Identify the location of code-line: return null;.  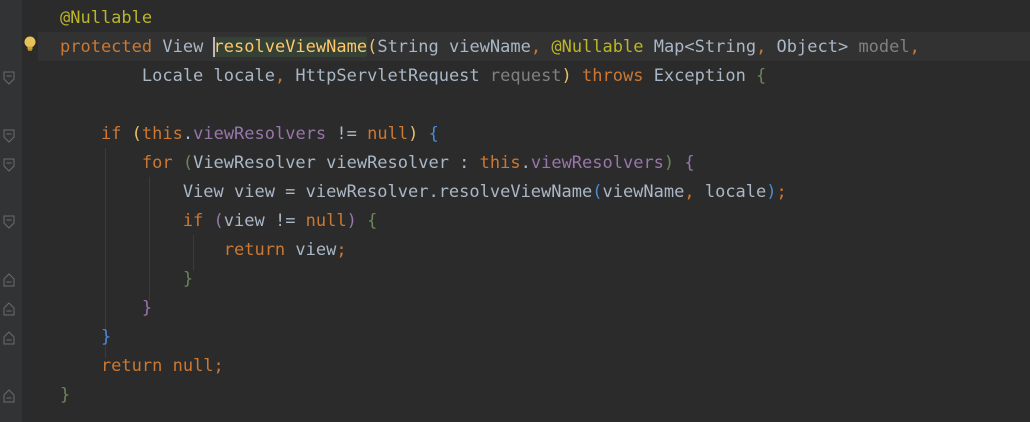
(142, 366).